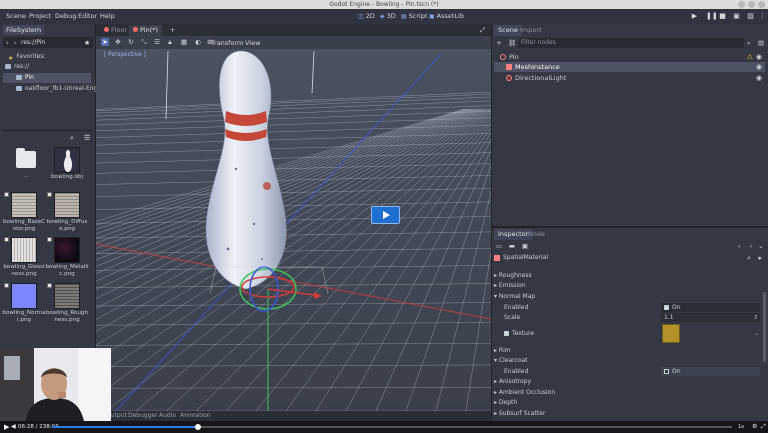 The image size is (768, 433). Describe the element at coordinates (143, 415) in the screenshot. I see `tab-debugger: Debugger` at that location.